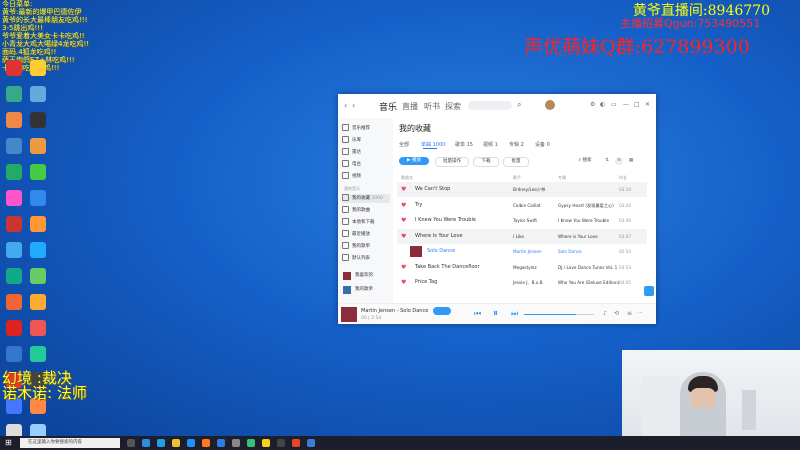 This screenshot has height=450, width=800. Describe the element at coordinates (366, 246) in the screenshot. I see `sidebar-item-playlists: 我的歌单` at that location.